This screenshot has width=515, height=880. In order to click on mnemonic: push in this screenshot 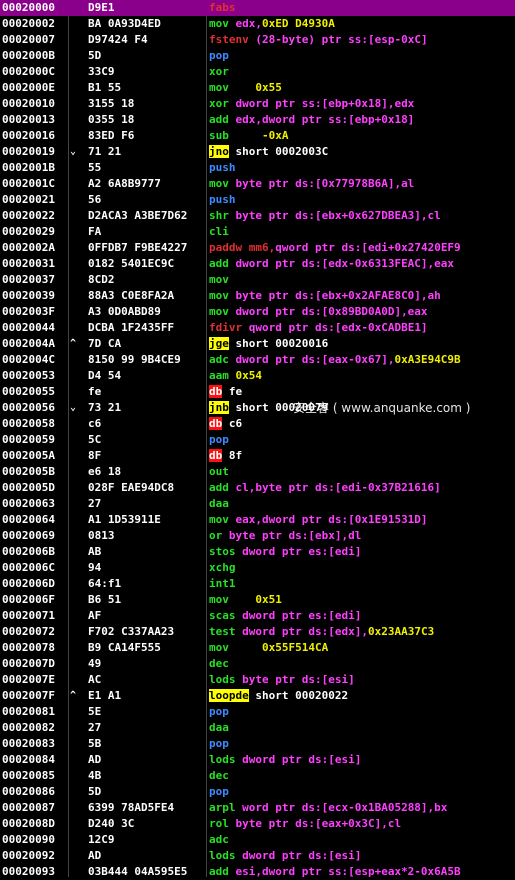, I will do `click(222, 199)`.